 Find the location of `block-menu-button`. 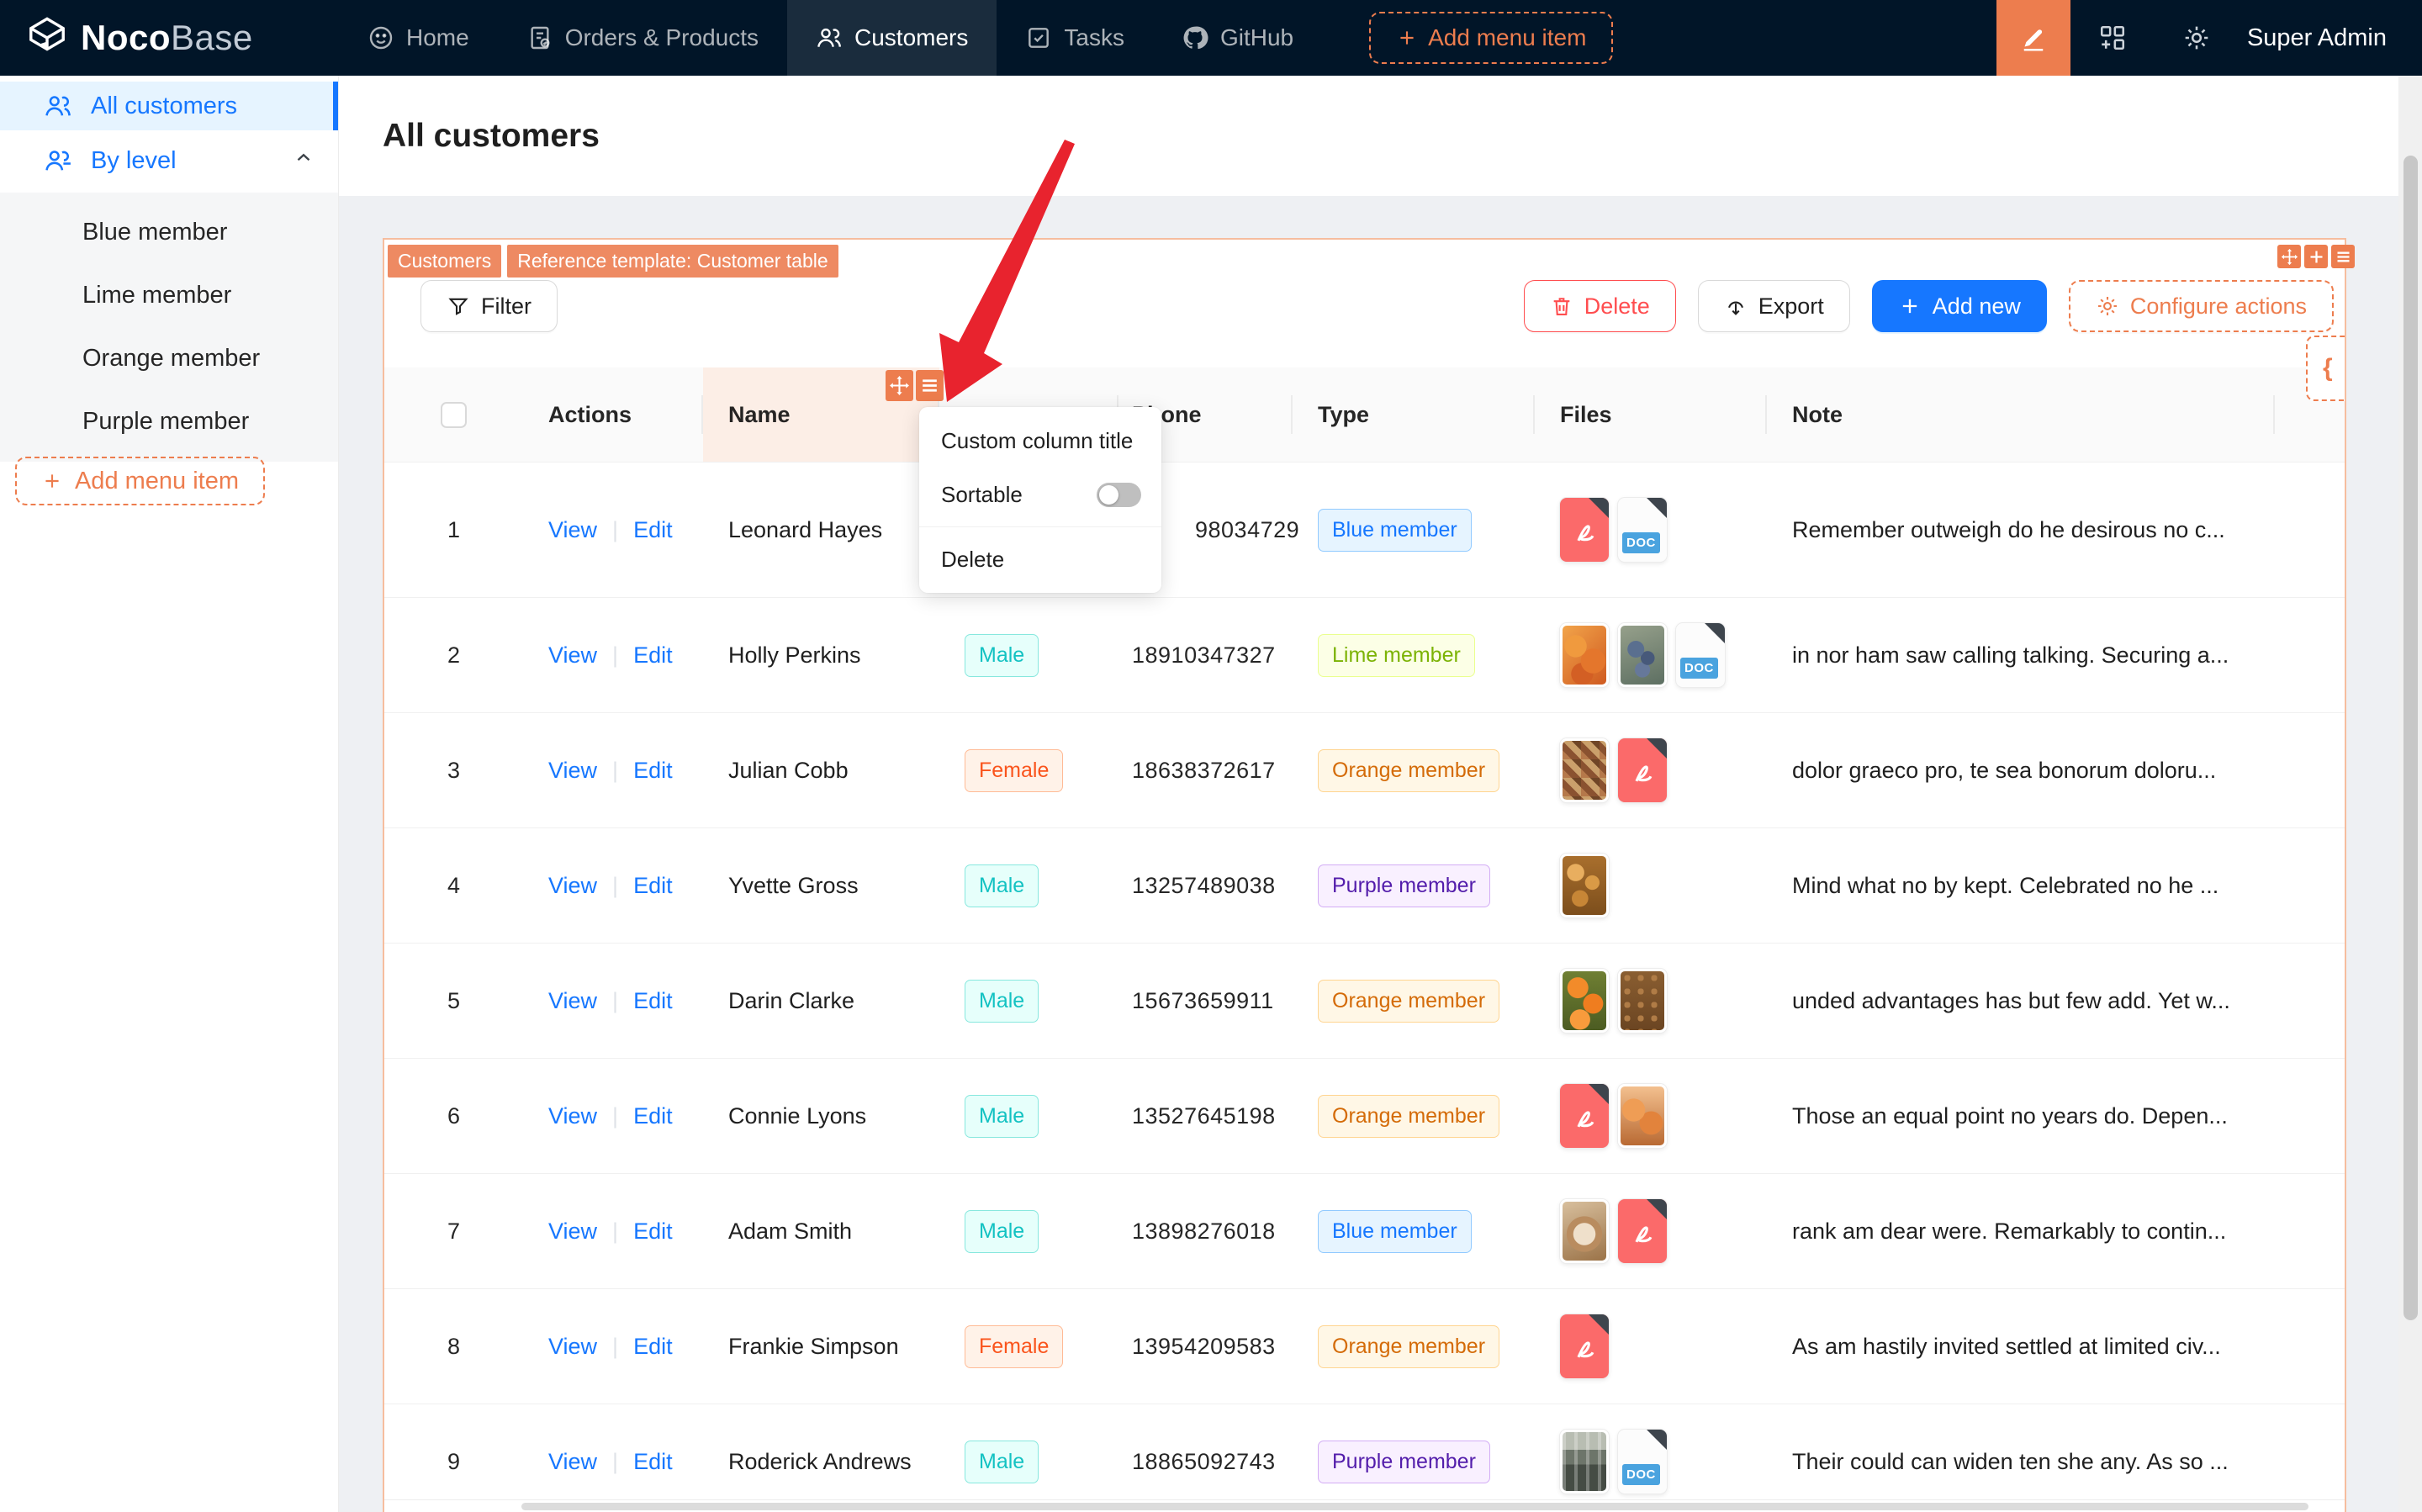

block-menu-button is located at coordinates (2343, 256).